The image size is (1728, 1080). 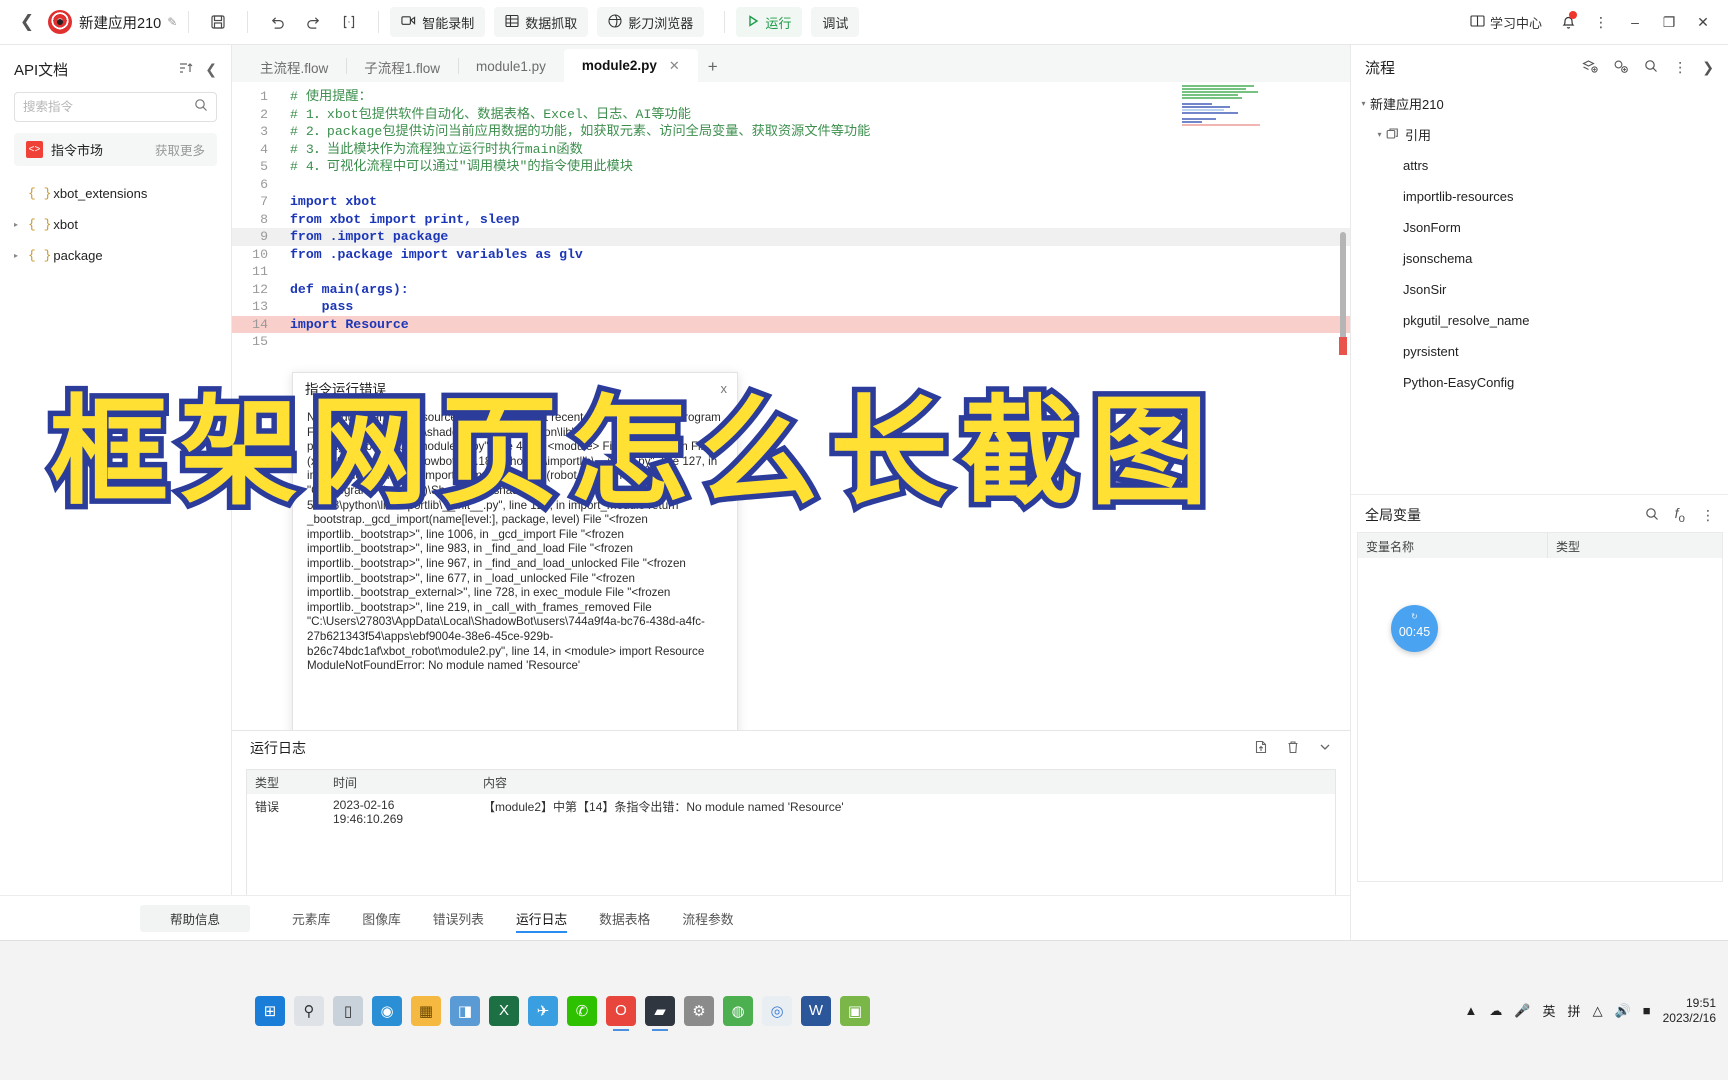 I want to click on start-icon: ⊞, so click(x=270, y=1010).